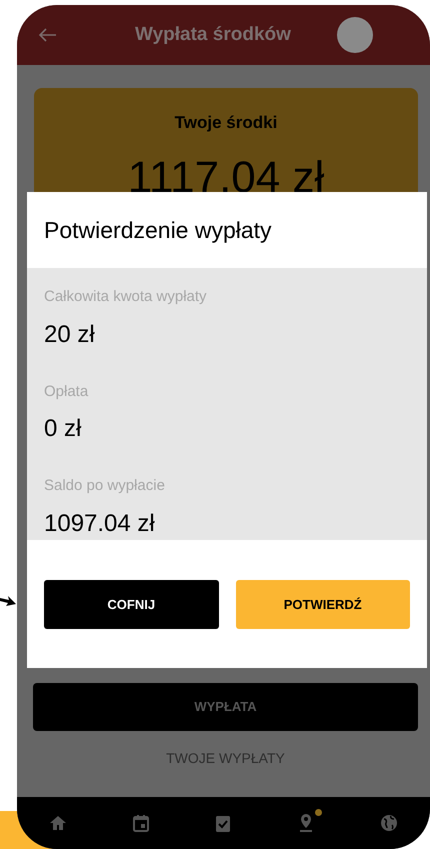  Describe the element at coordinates (126, 297) in the screenshot. I see `summary-label: Całkowita kwota wypłaty` at that location.